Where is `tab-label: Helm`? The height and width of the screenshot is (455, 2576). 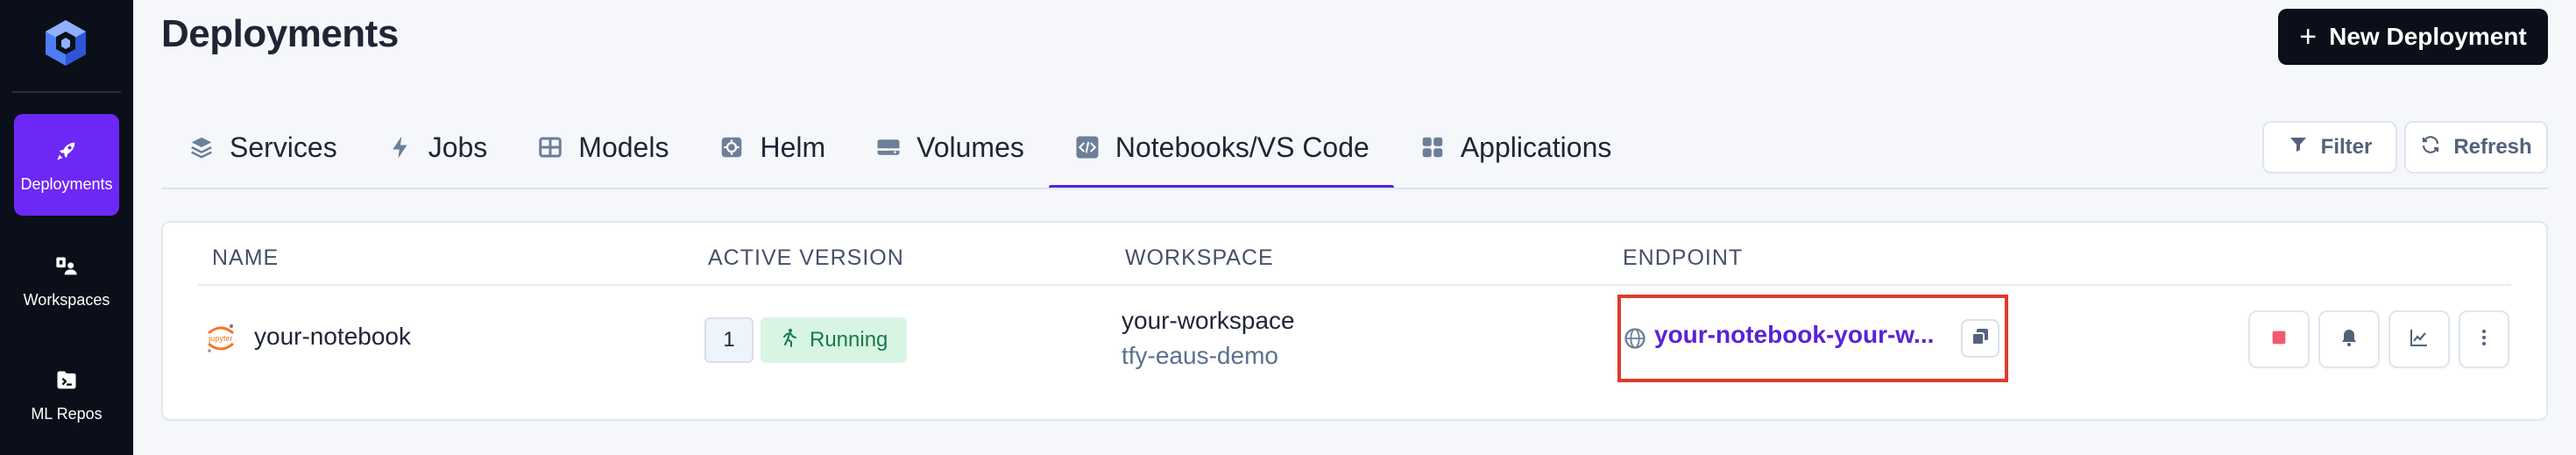 tab-label: Helm is located at coordinates (793, 147).